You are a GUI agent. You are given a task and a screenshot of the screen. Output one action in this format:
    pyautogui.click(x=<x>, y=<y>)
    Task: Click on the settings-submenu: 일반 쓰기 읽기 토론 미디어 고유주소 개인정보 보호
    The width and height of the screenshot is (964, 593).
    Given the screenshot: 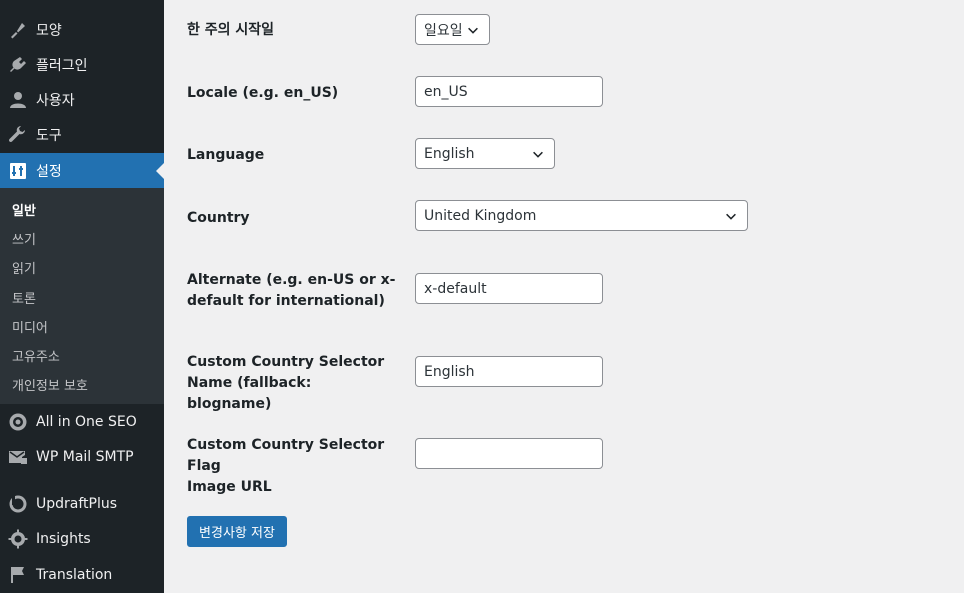 What is the action you would take?
    pyautogui.click(x=82, y=296)
    